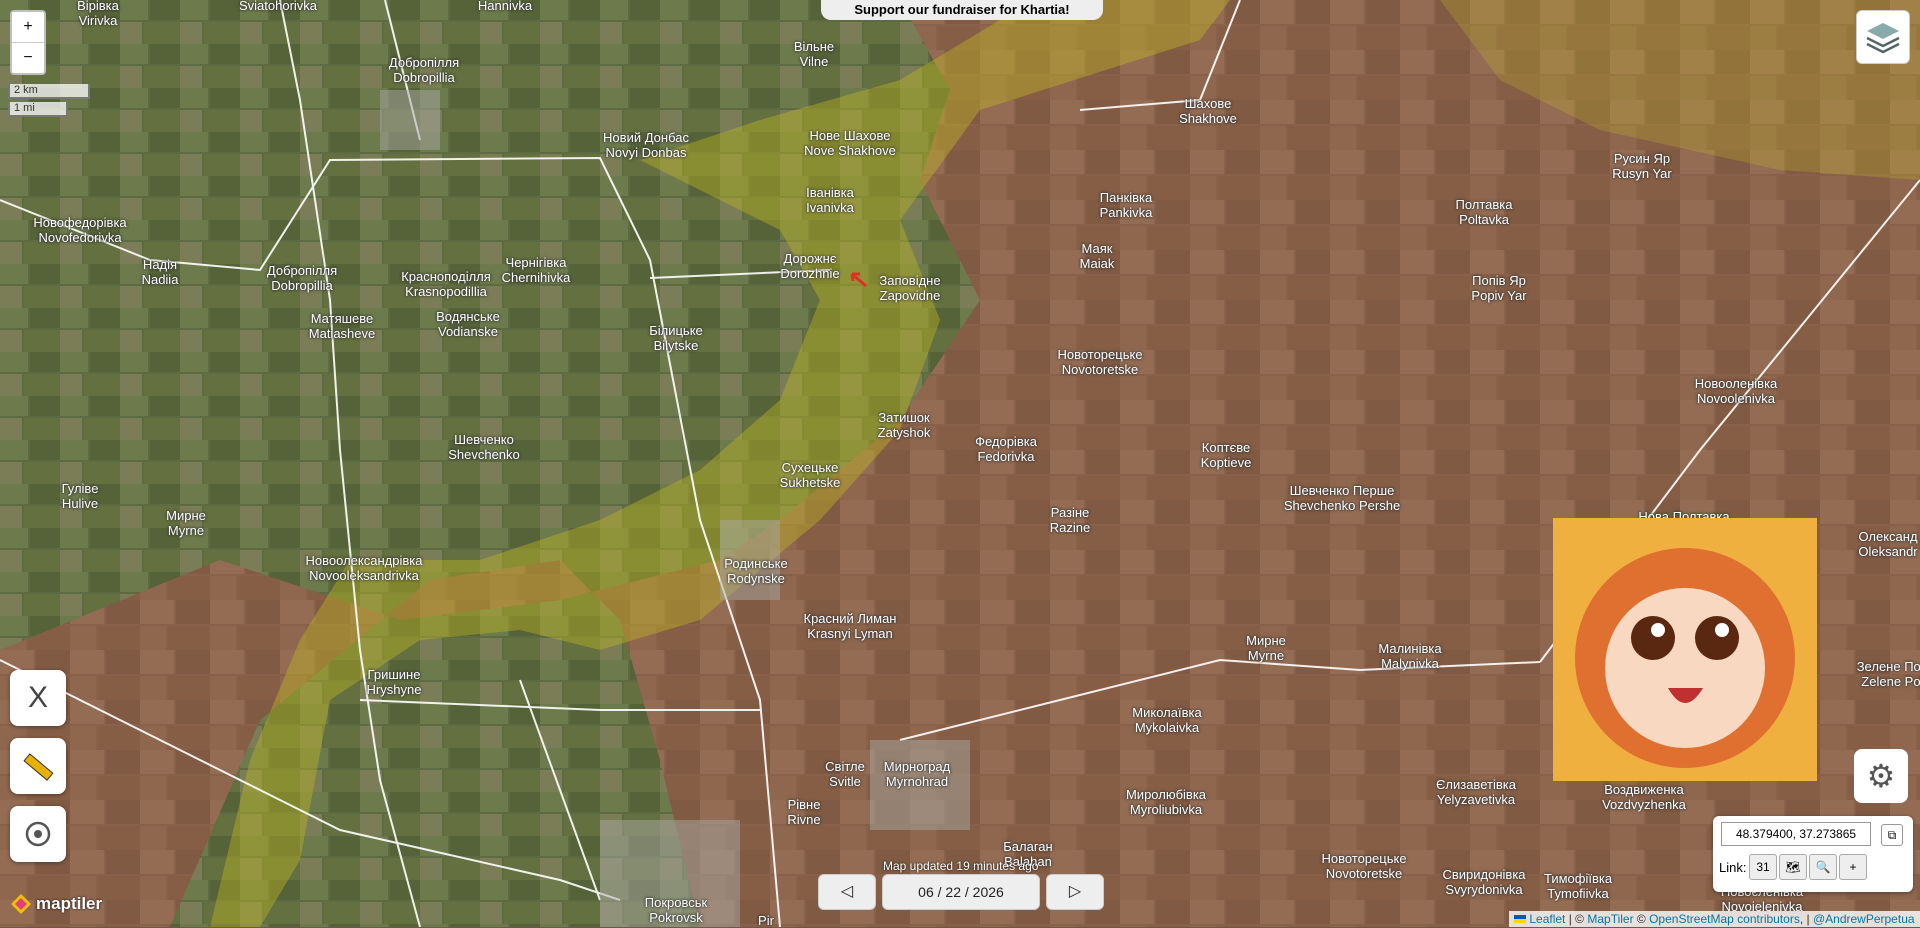  I want to click on place-label: Русин Яр Rusyn Yar, so click(1642, 166).